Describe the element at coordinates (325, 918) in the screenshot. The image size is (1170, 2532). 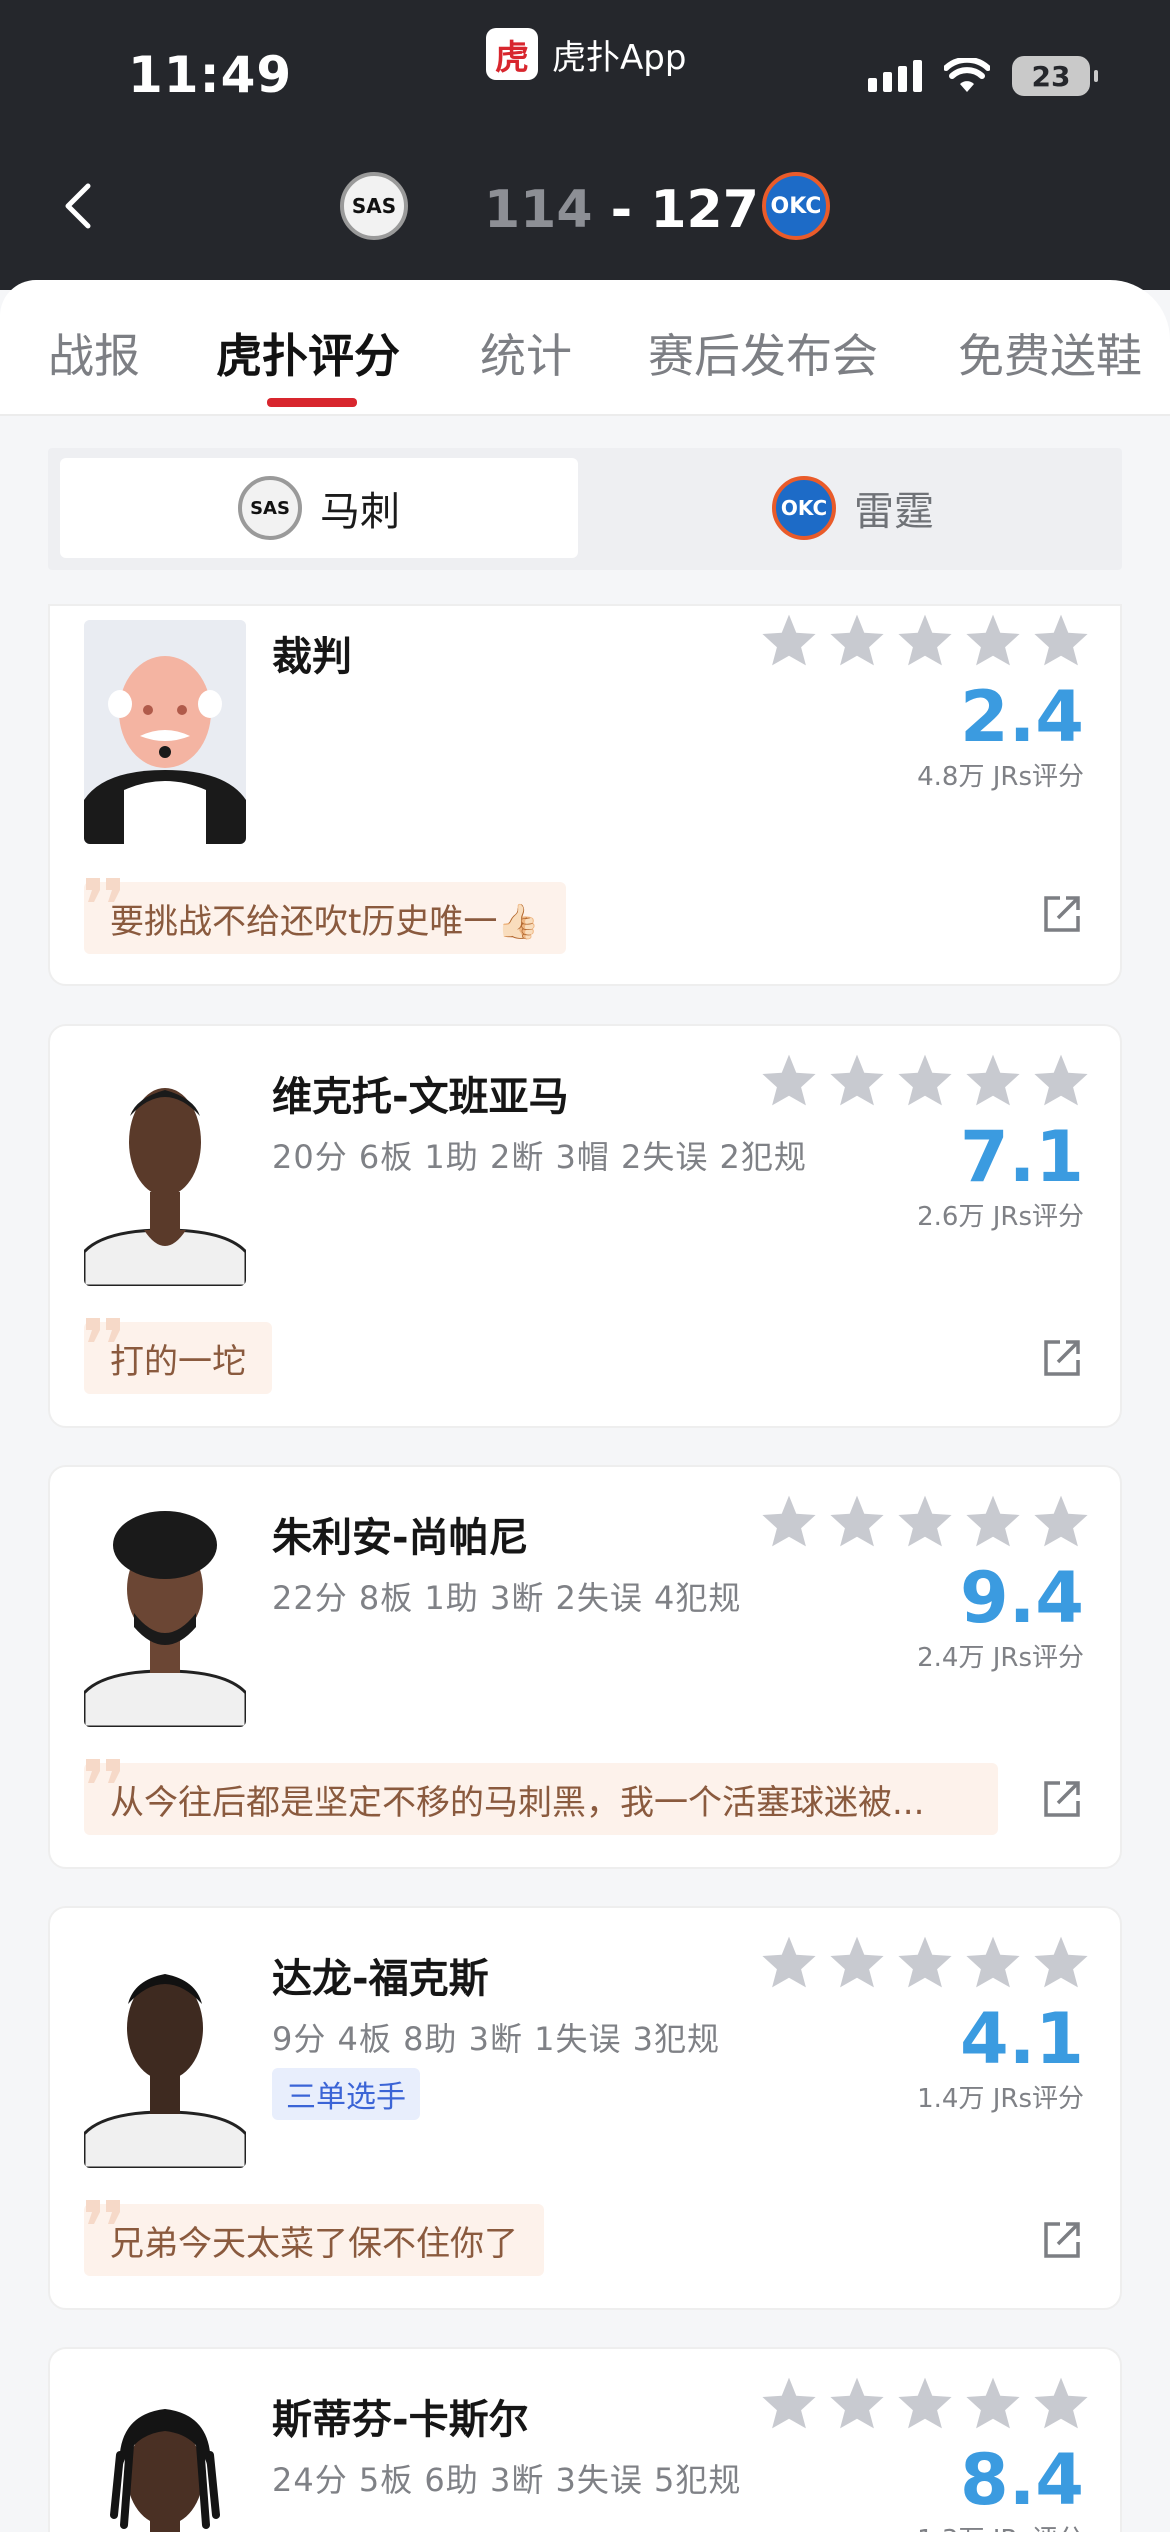
I see `top-comment: 要挑战不给还吹t历史唯一👍🏻` at that location.